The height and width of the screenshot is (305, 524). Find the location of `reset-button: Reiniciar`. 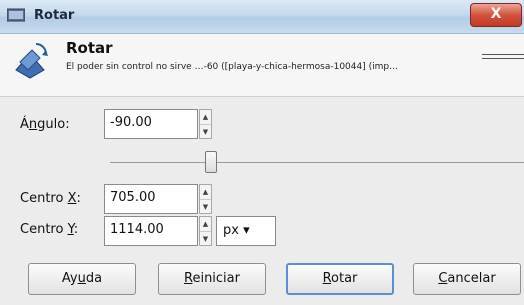

reset-button: Reiniciar is located at coordinates (212, 279).